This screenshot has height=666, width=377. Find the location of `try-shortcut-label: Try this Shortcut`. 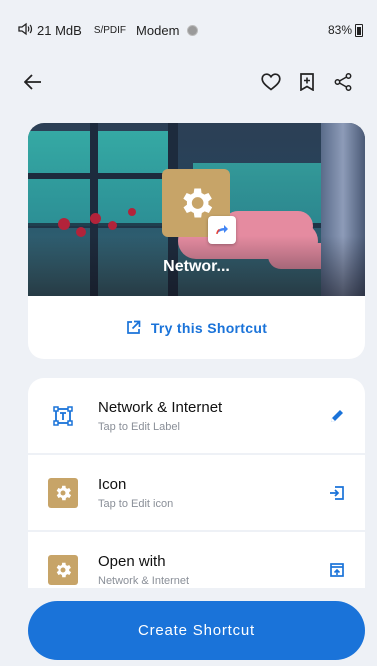

try-shortcut-label: Try this Shortcut is located at coordinates (209, 327).